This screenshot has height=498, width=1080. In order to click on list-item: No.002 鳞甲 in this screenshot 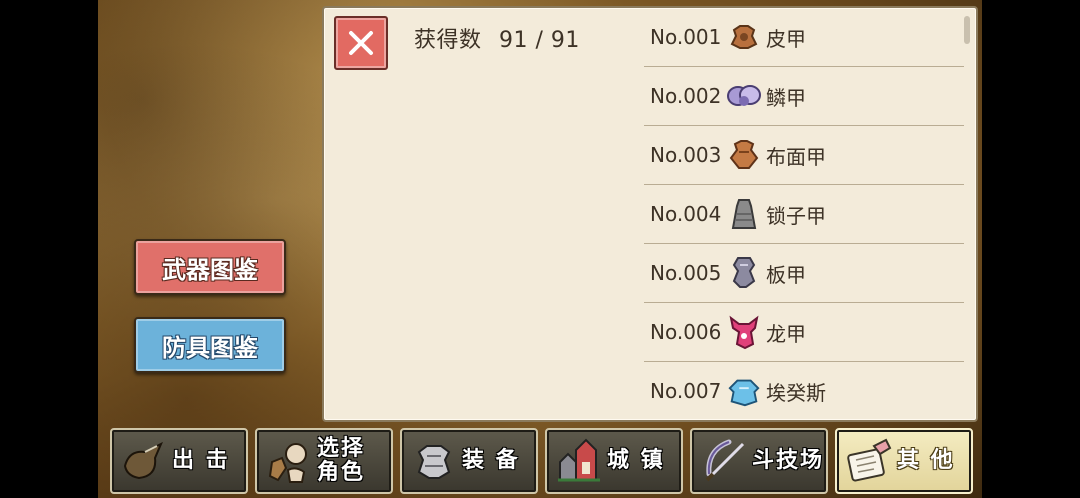, I will do `click(804, 96)`.